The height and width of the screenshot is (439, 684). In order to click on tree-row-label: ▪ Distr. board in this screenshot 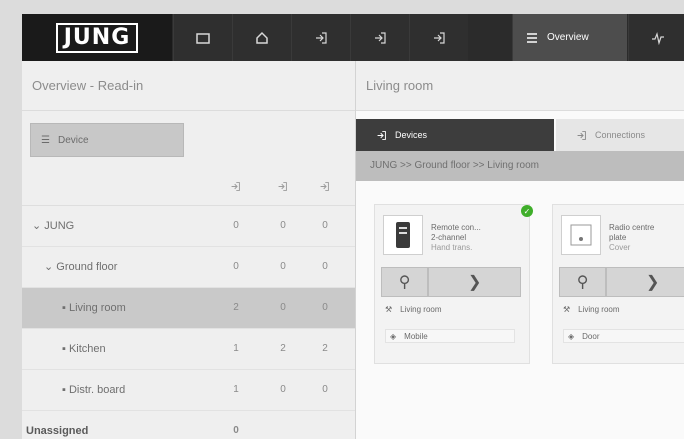, I will do `click(94, 390)`.